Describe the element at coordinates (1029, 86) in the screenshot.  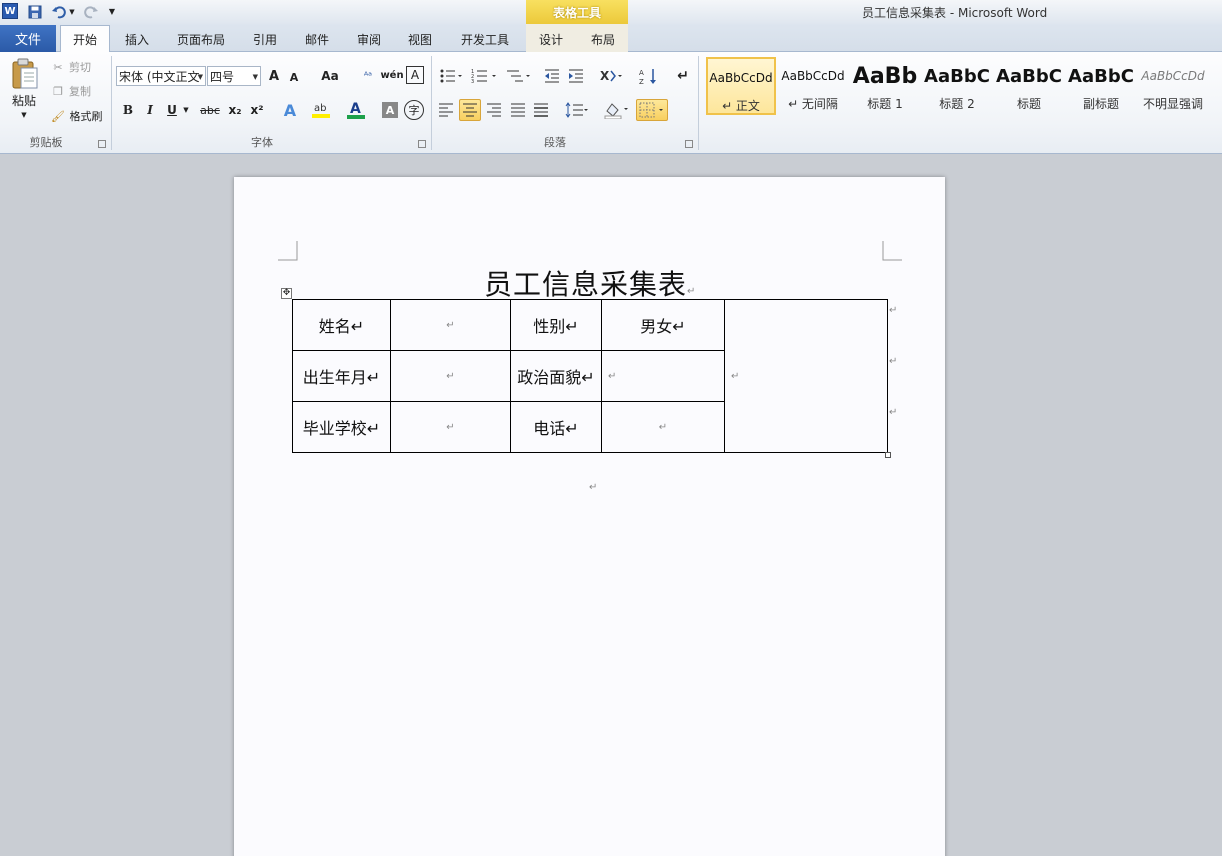
I see `style-title: AaBbC 标题` at that location.